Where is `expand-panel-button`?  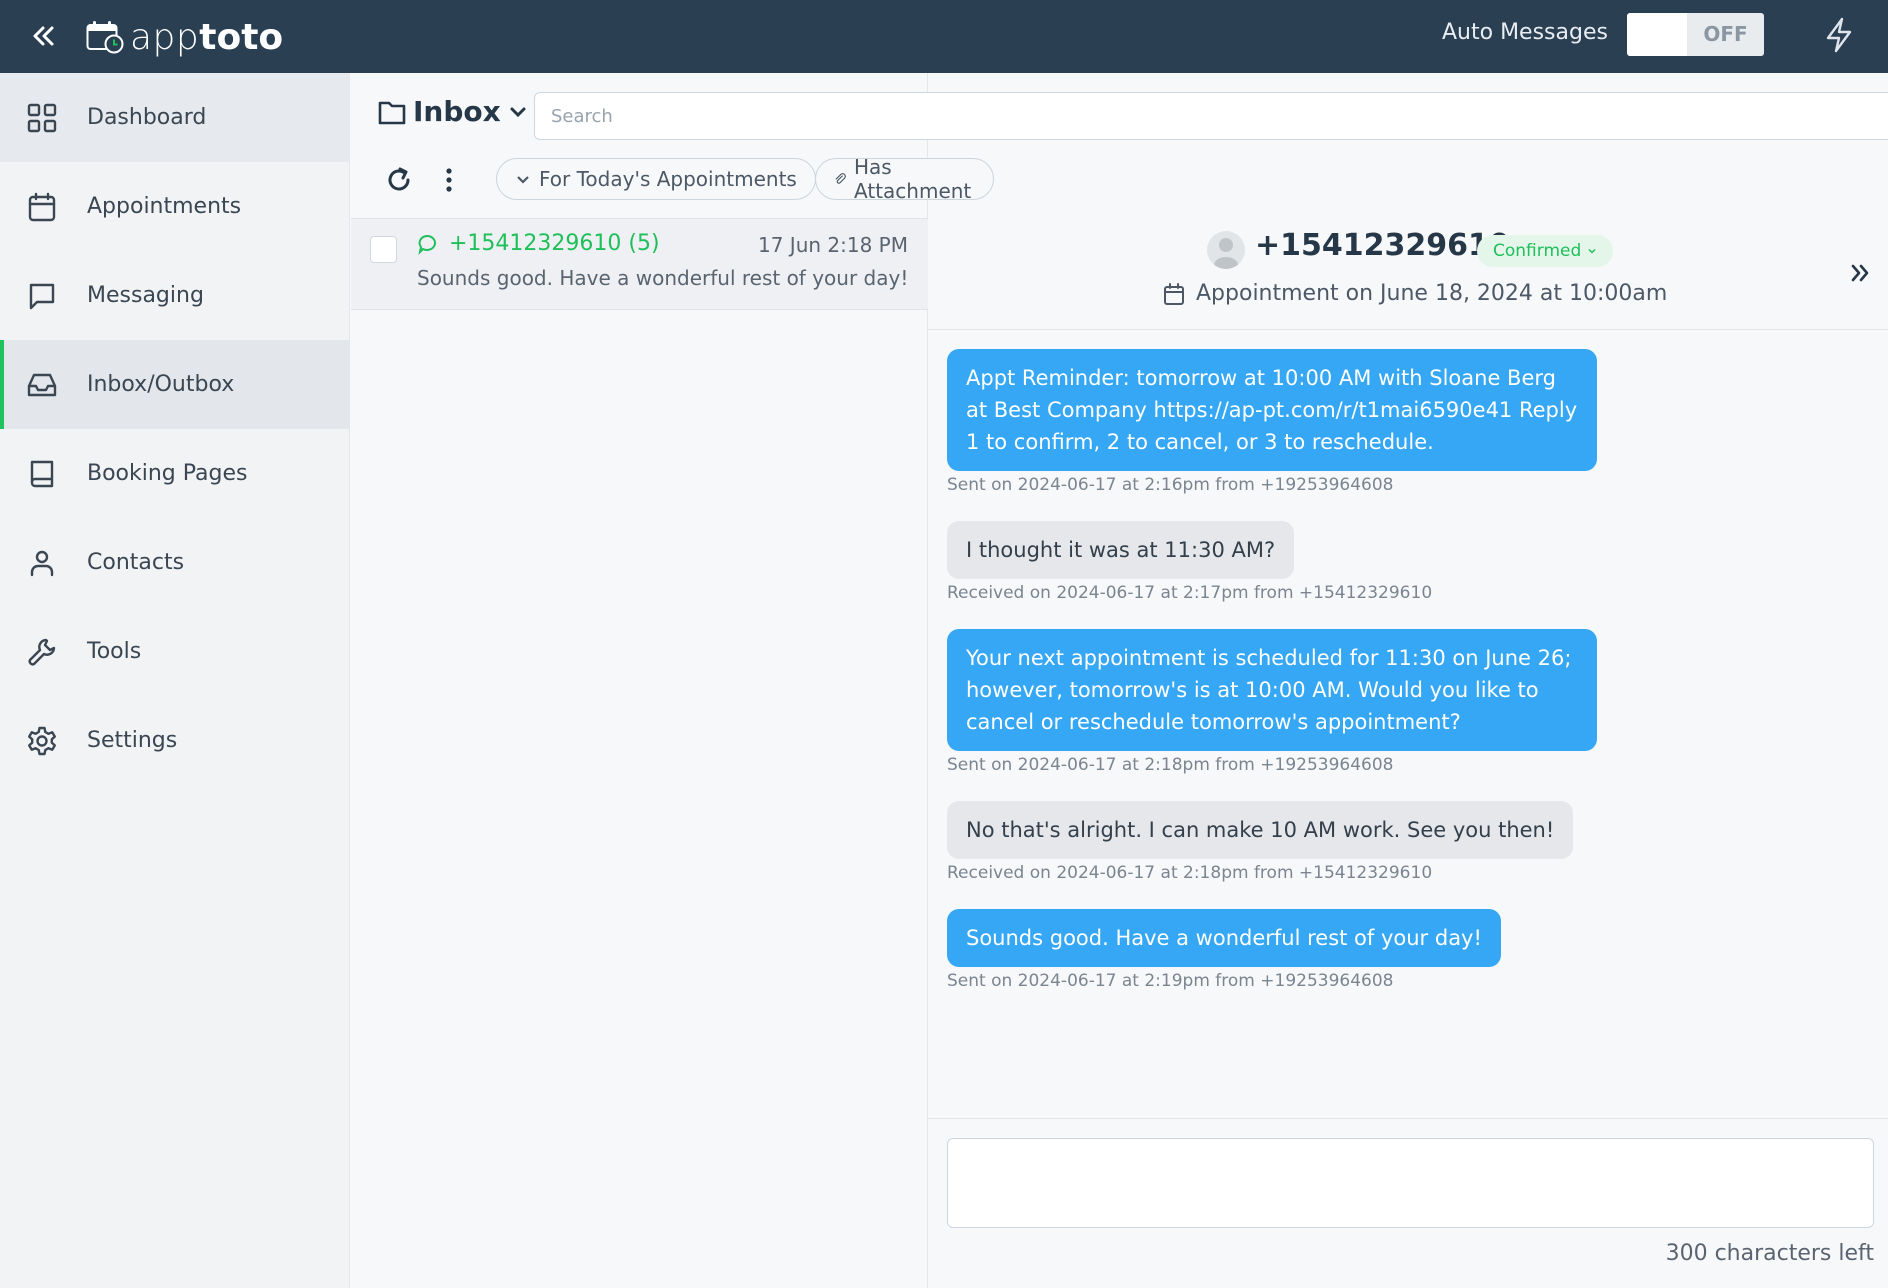
expand-panel-button is located at coordinates (1861, 273).